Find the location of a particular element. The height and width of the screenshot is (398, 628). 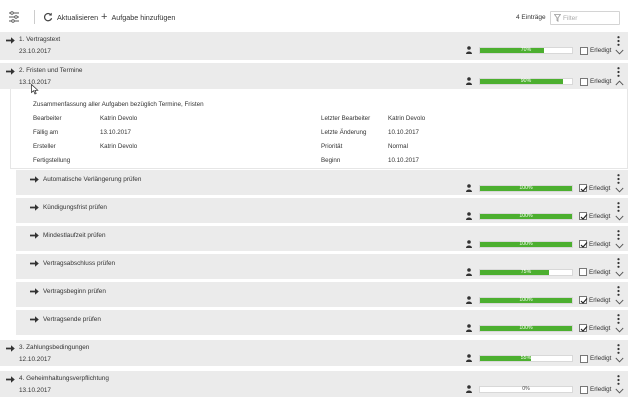

subtask-row: Vertragsabschluss prüfen 75% Erledigt is located at coordinates (322, 266).